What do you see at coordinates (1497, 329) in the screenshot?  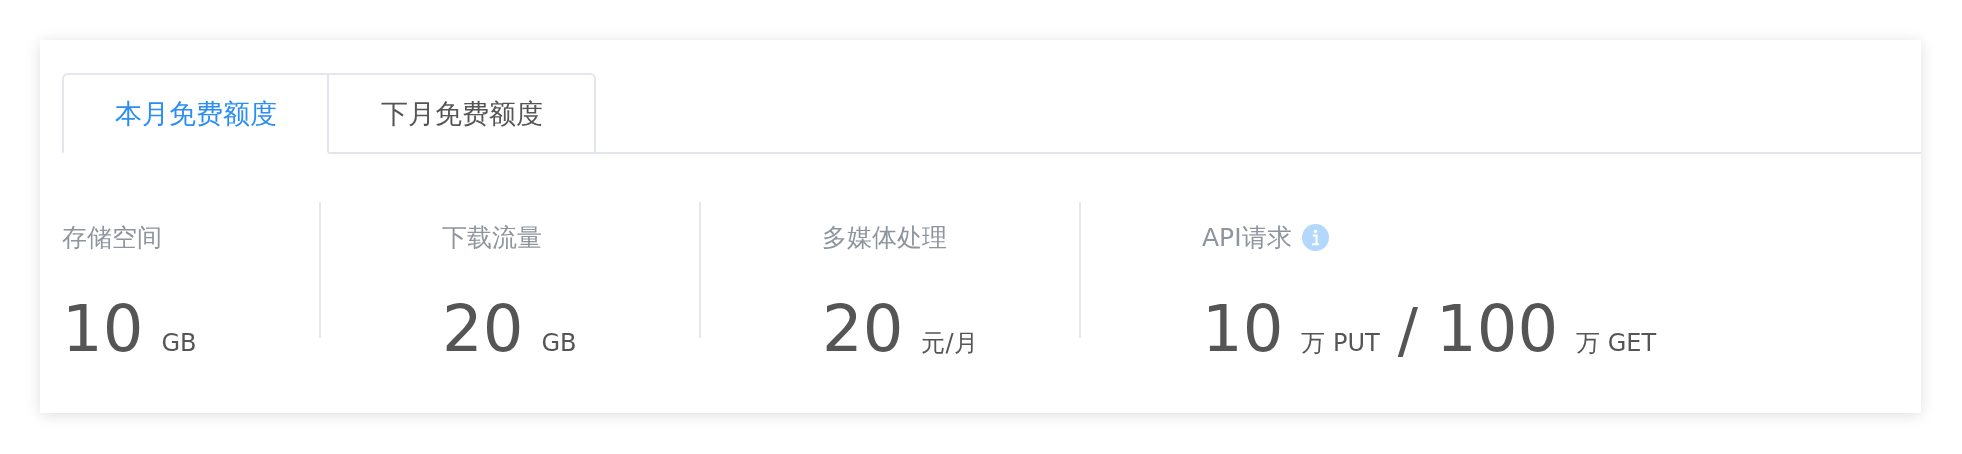 I see `stat-value: 100` at bounding box center [1497, 329].